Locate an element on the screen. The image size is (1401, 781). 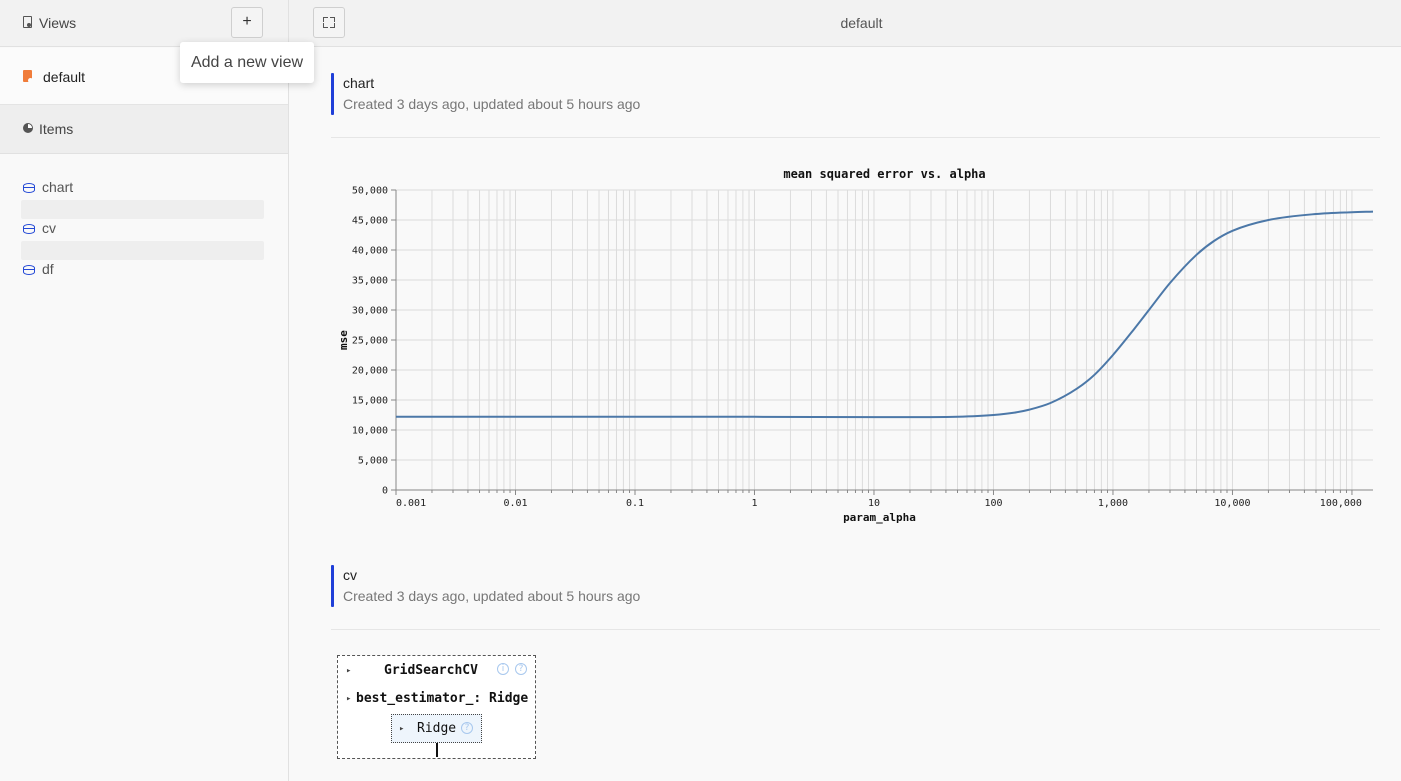
info-icon: i is located at coordinates (503, 669).